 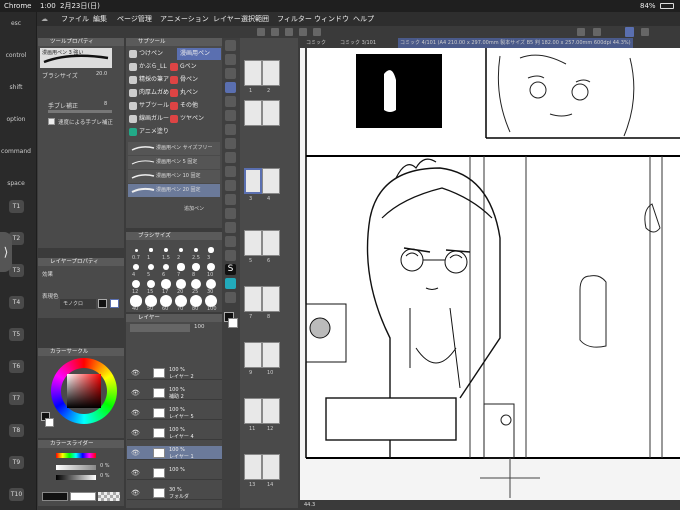 What do you see at coordinates (230, 297) in the screenshot?
I see `eyedropper-icon` at bounding box center [230, 297].